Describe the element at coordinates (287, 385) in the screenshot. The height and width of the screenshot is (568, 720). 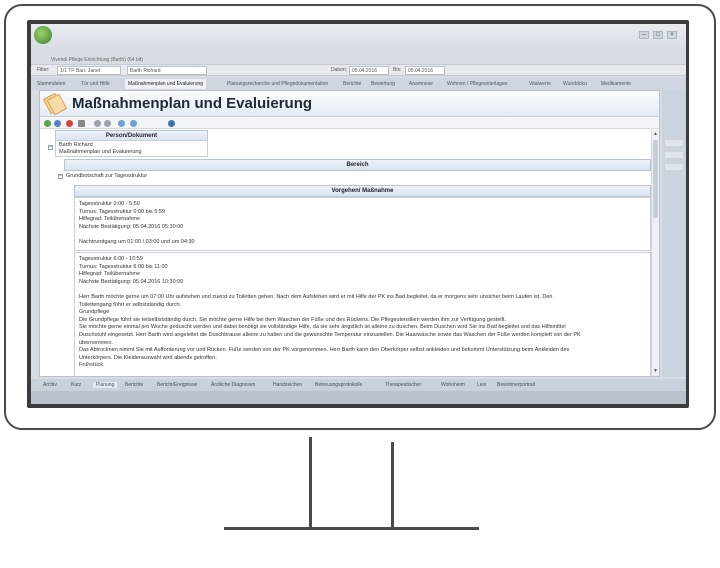
I see `bottom-tab-handzeichen: Handzeichen` at that location.